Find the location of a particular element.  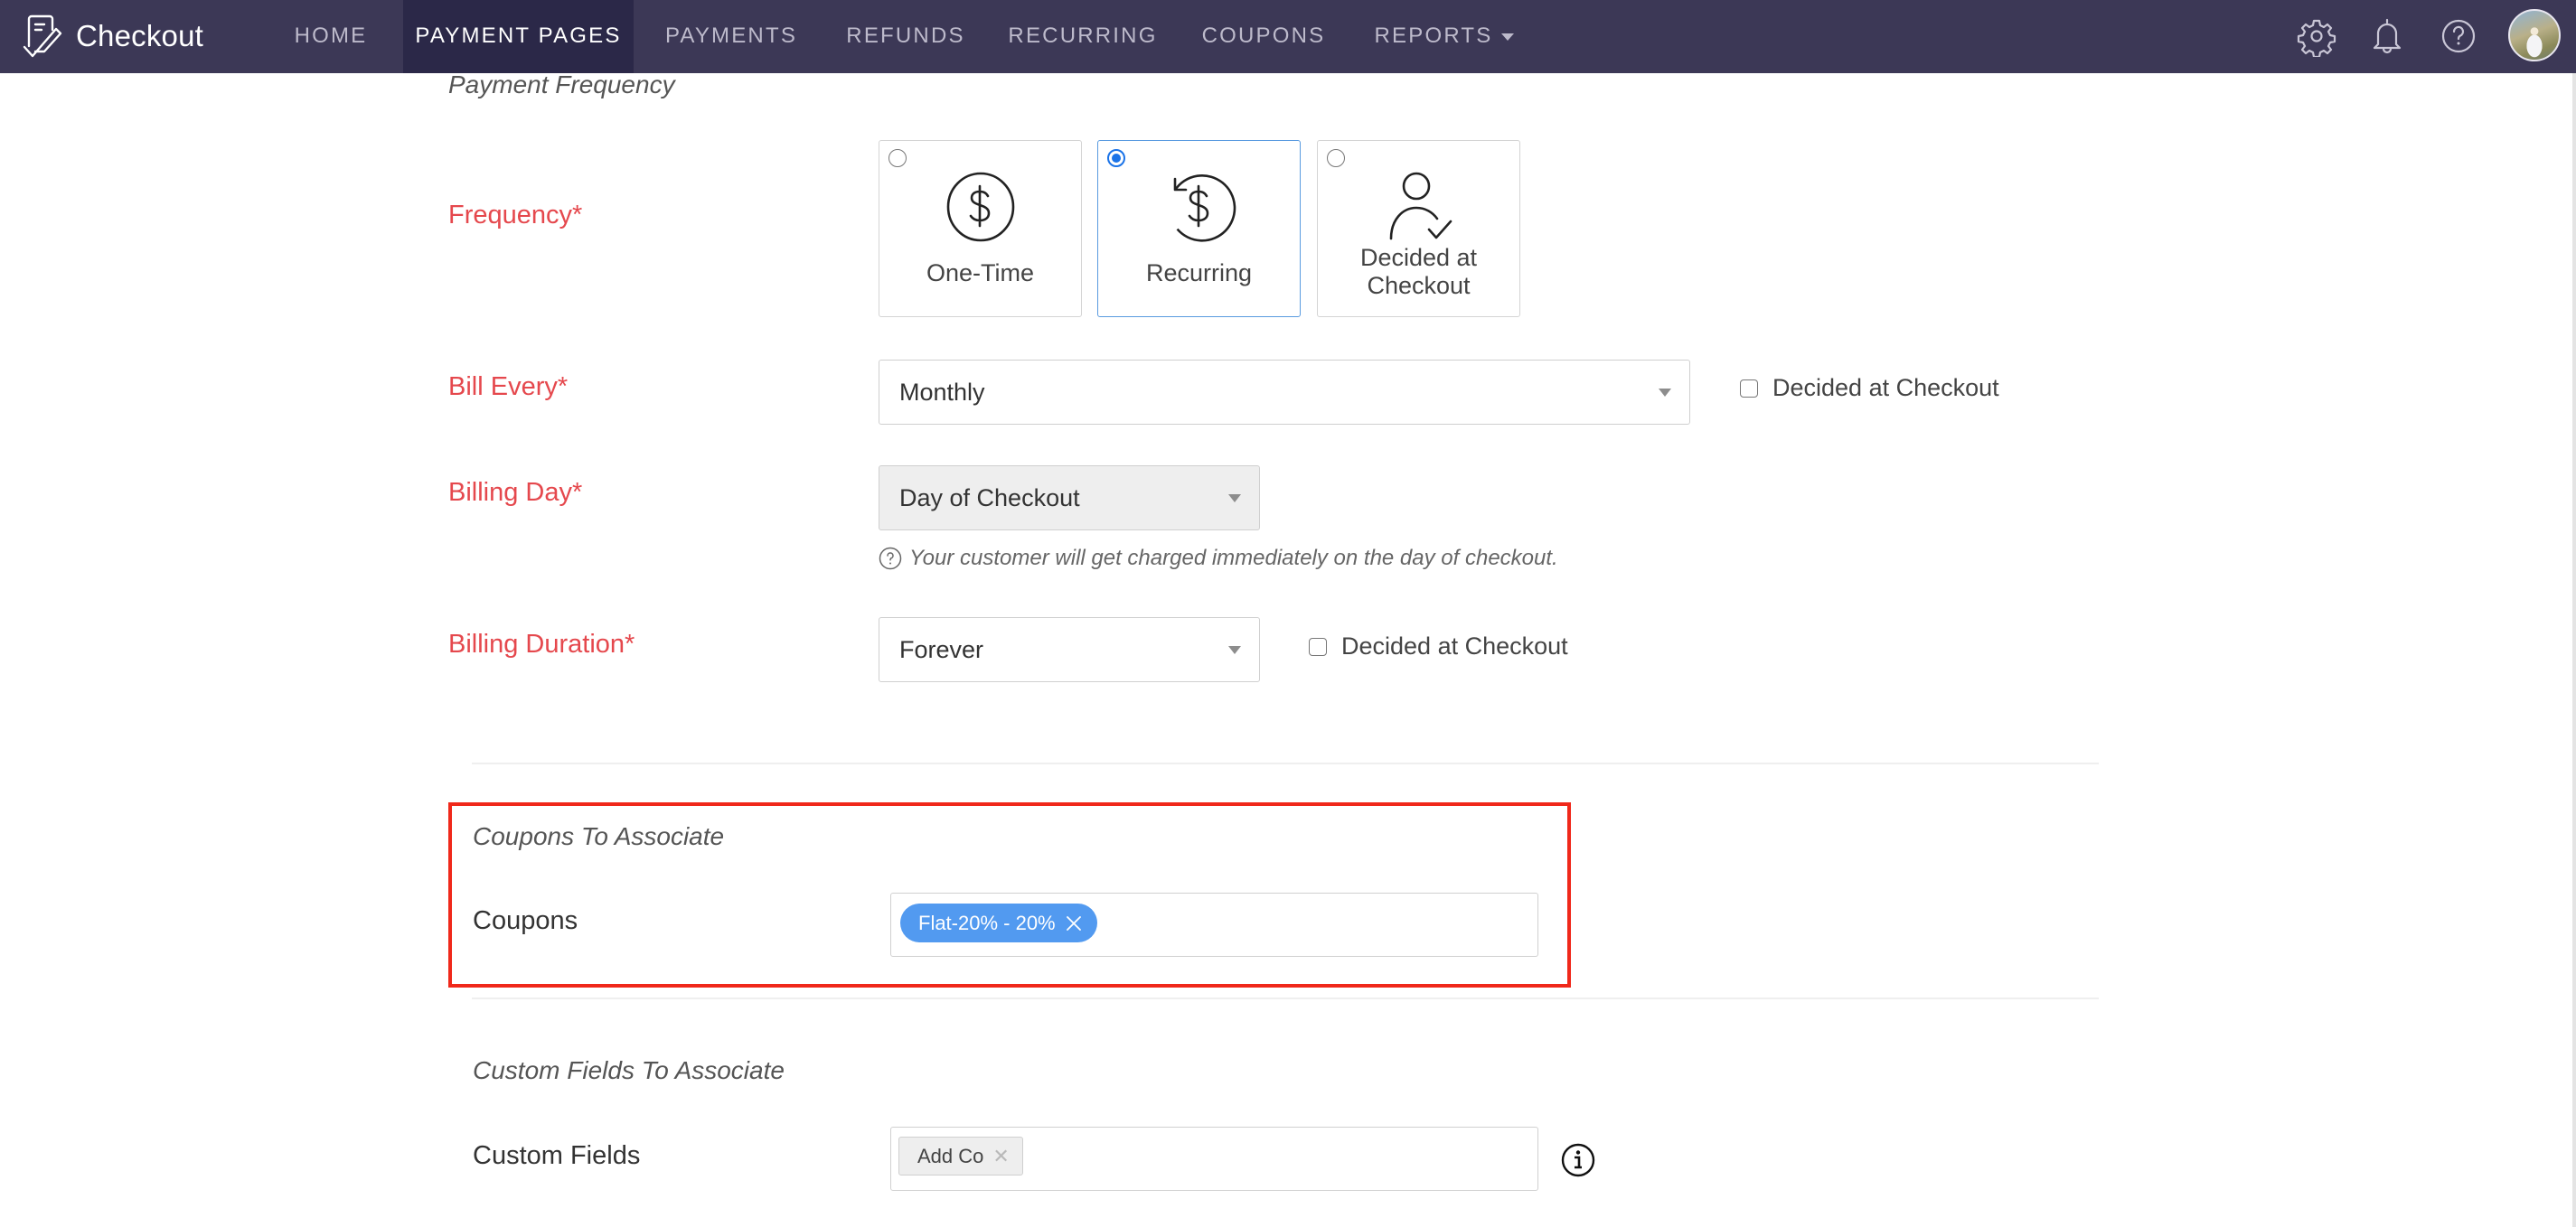

remove-coupon-icon is located at coordinates (1074, 923).